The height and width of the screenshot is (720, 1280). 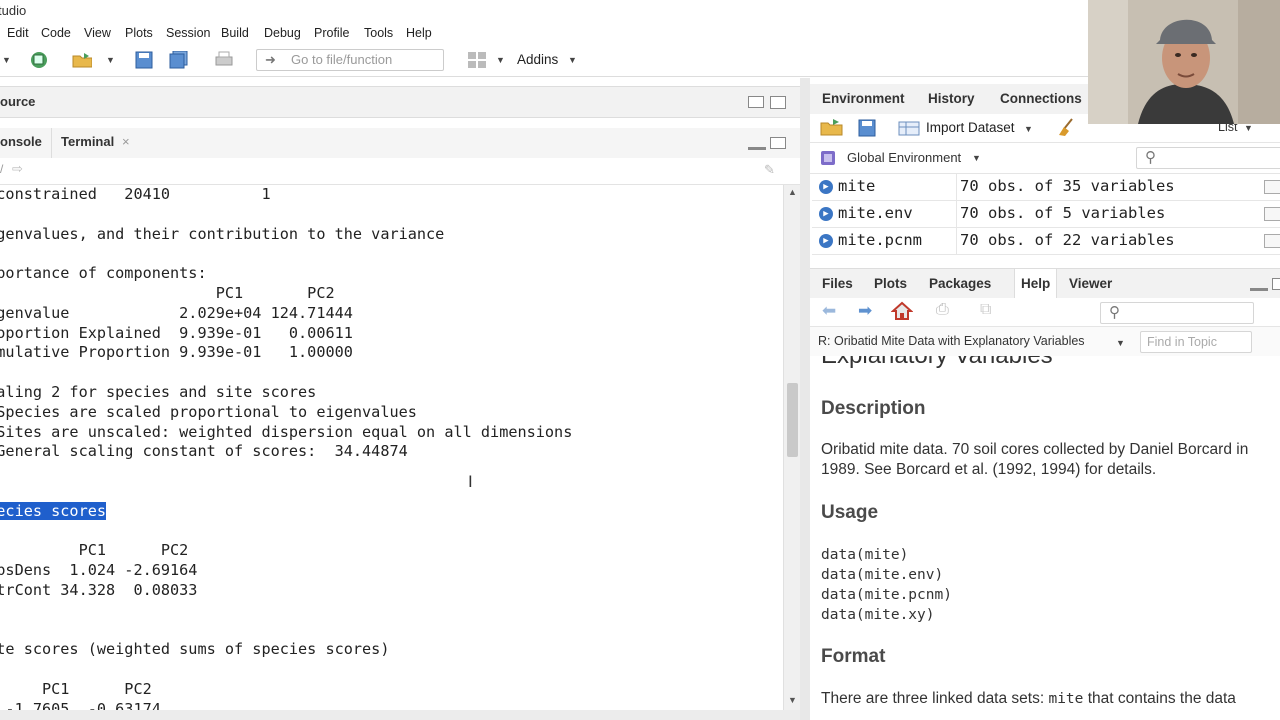 I want to click on tab-terminal: Terminal, so click(x=87, y=141).